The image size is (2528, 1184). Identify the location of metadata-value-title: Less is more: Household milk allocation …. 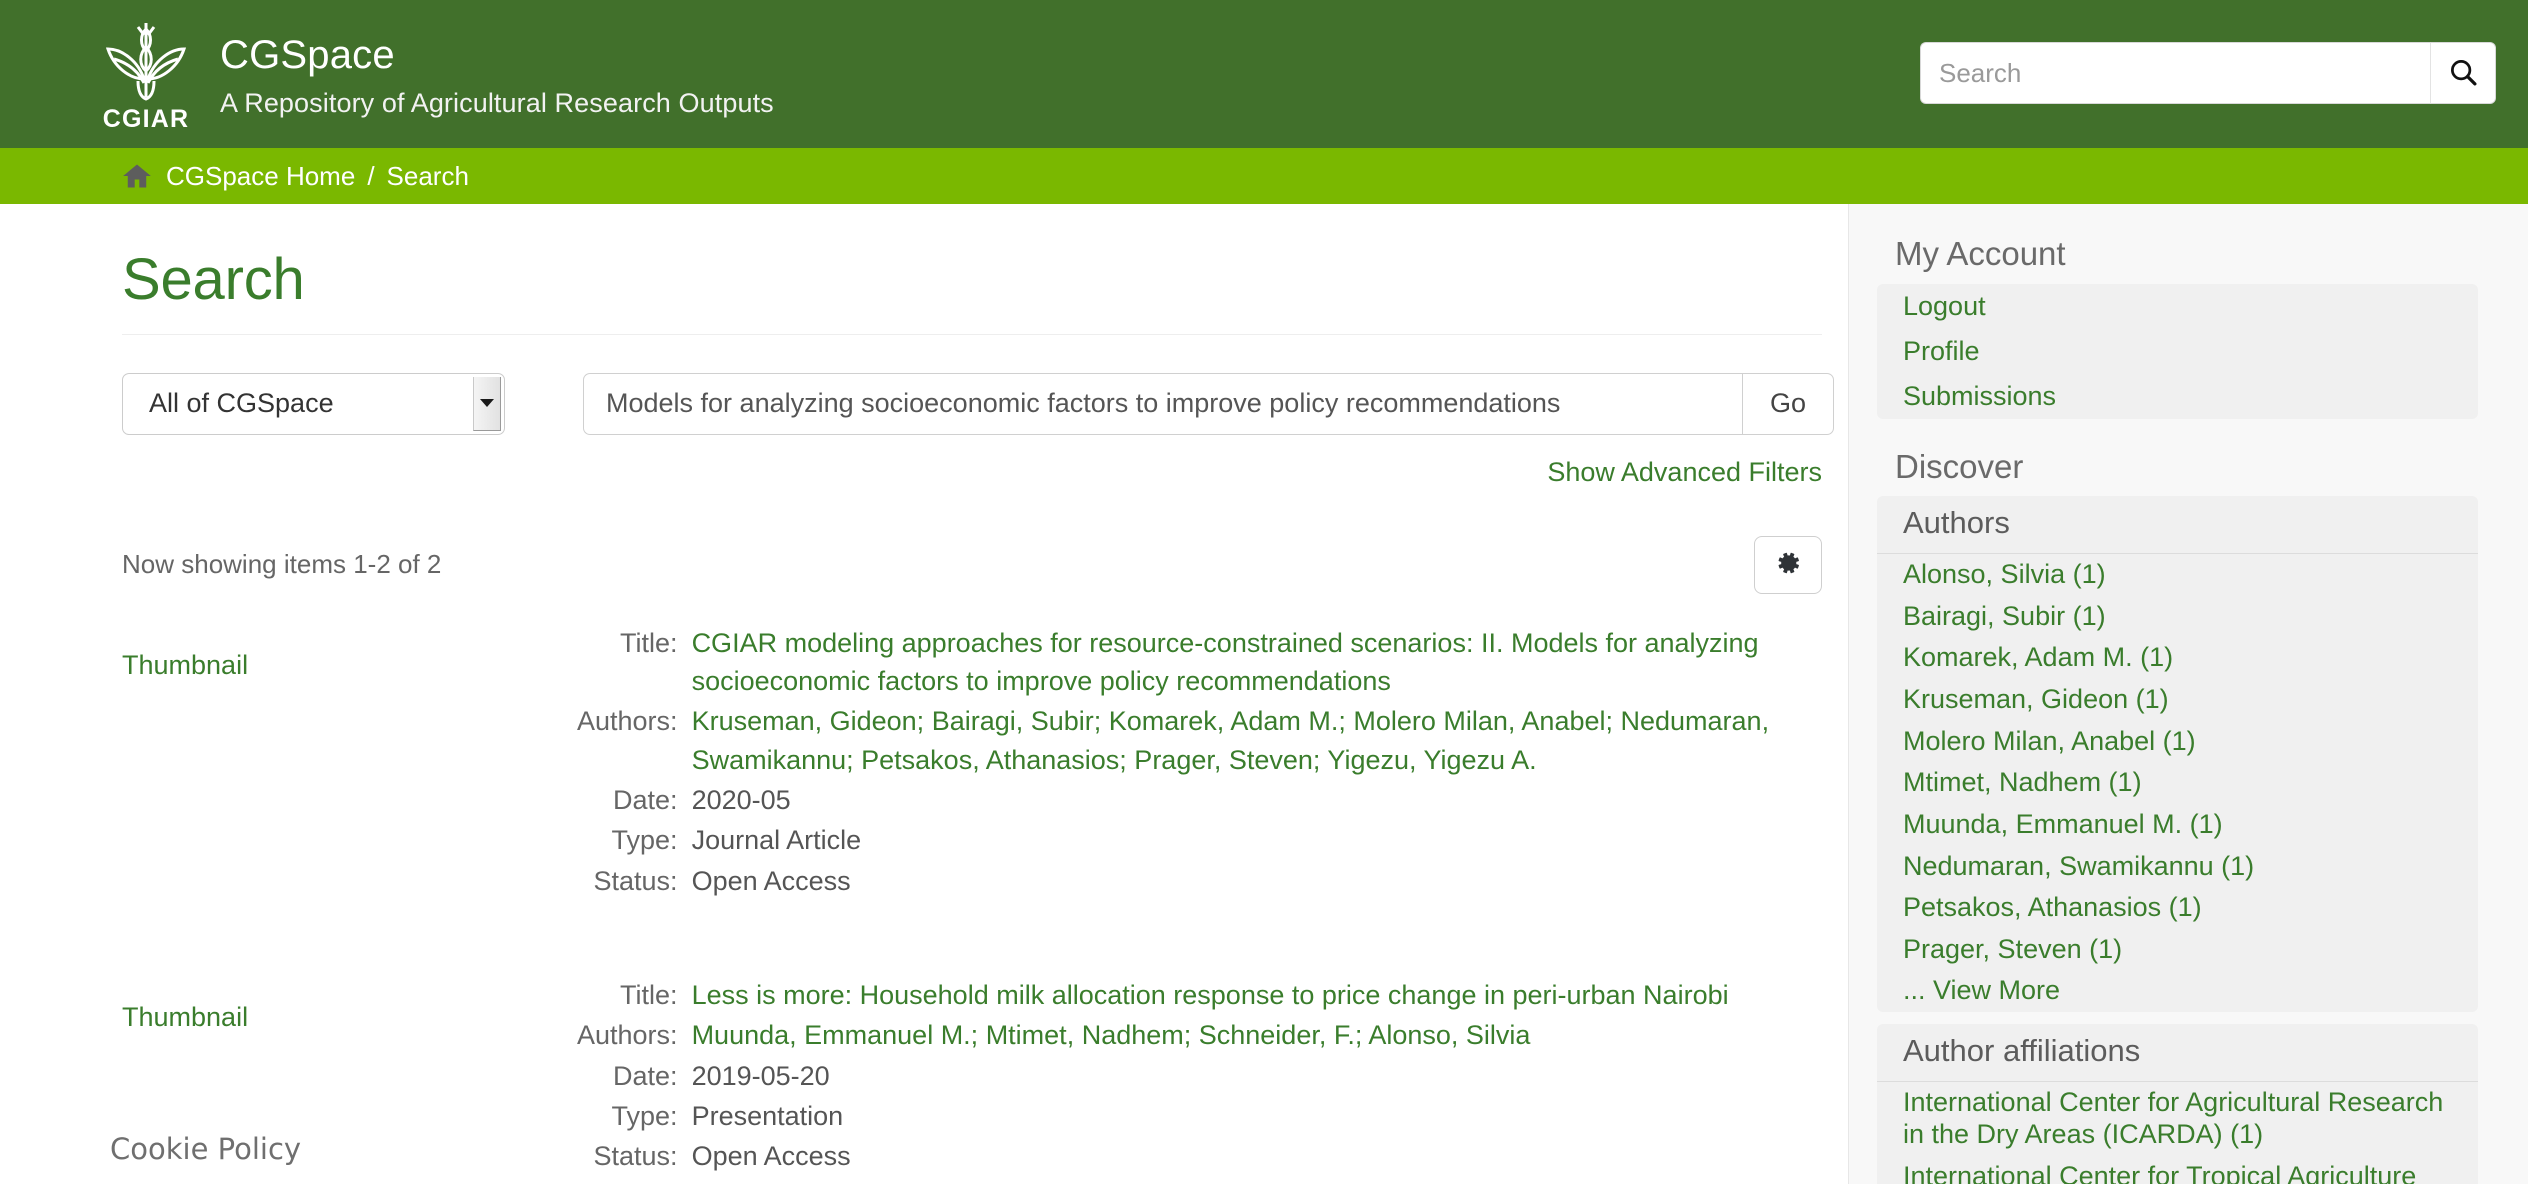
(1210, 996).